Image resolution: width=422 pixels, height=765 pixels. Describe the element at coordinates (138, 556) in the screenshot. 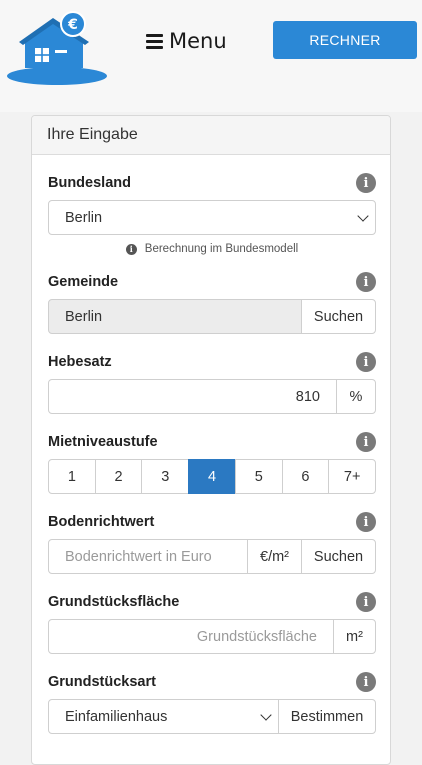

I see `bodenrichtwert-placeholder: Bodenrichtwert in Euro` at that location.